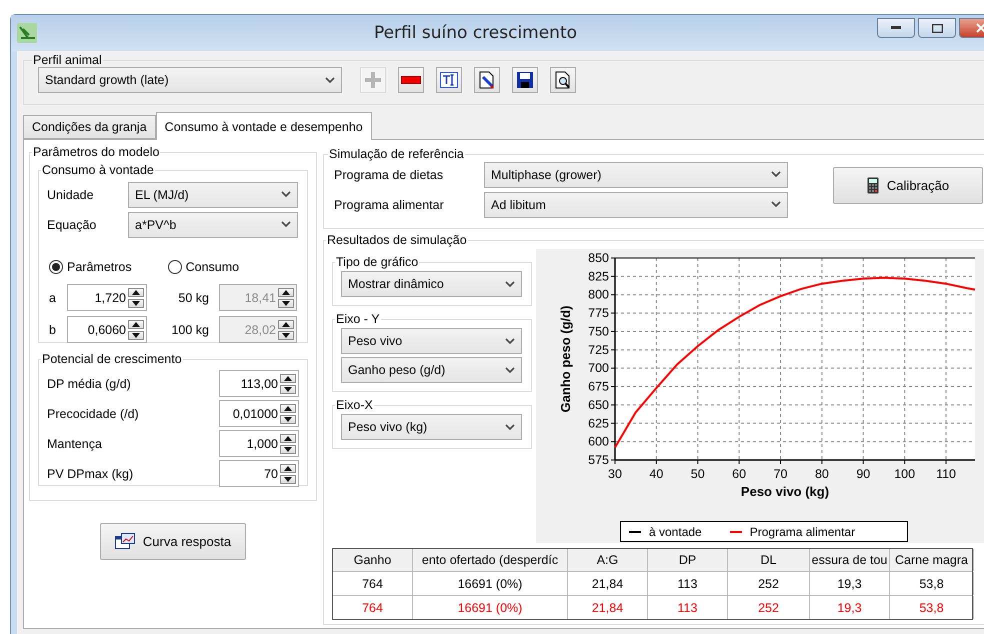  What do you see at coordinates (52, 297) in the screenshot?
I see `field-label: a` at bounding box center [52, 297].